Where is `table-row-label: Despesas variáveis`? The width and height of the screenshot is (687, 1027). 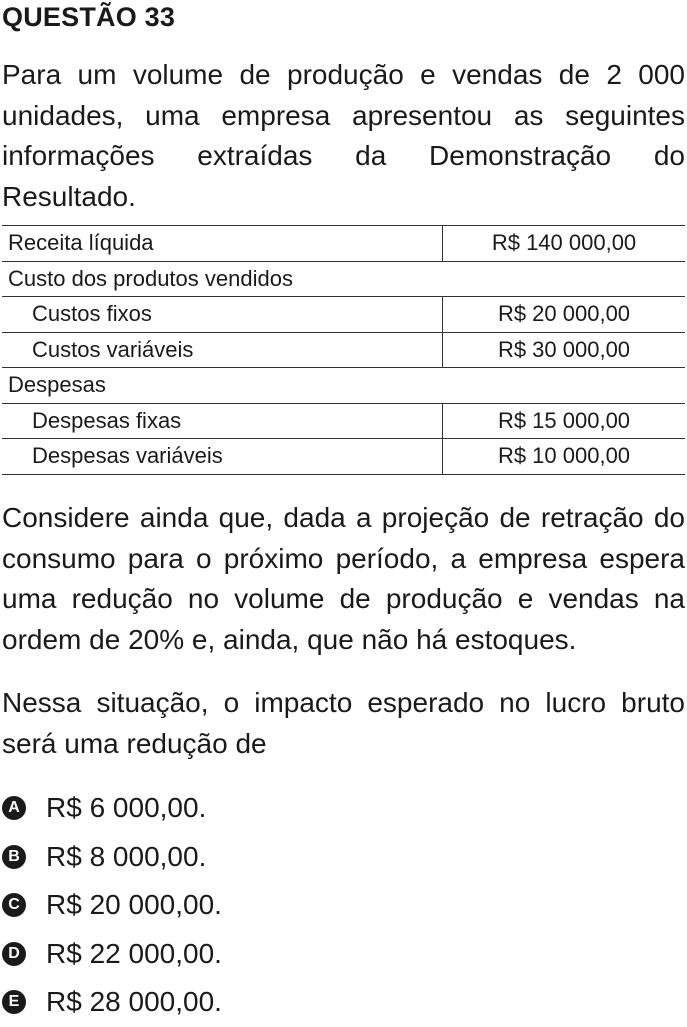
table-row-label: Despesas variáveis is located at coordinates (222, 456).